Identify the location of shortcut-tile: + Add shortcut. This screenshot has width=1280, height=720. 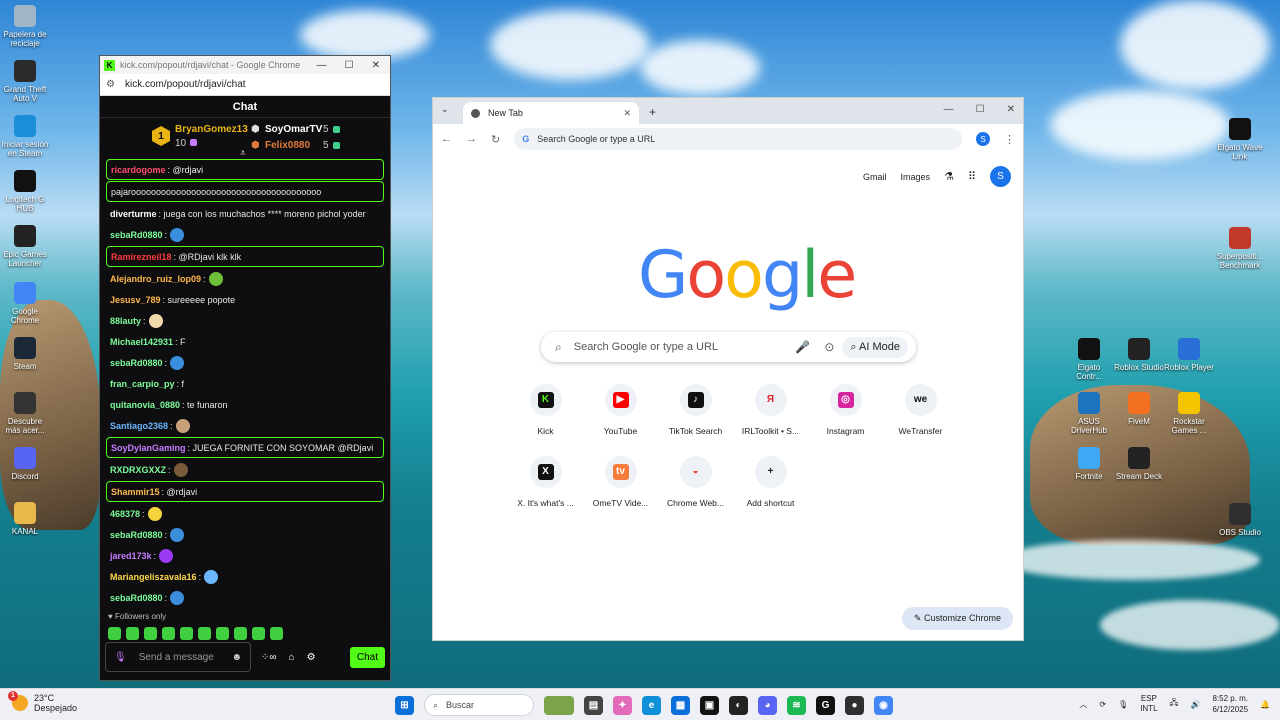
(770, 482).